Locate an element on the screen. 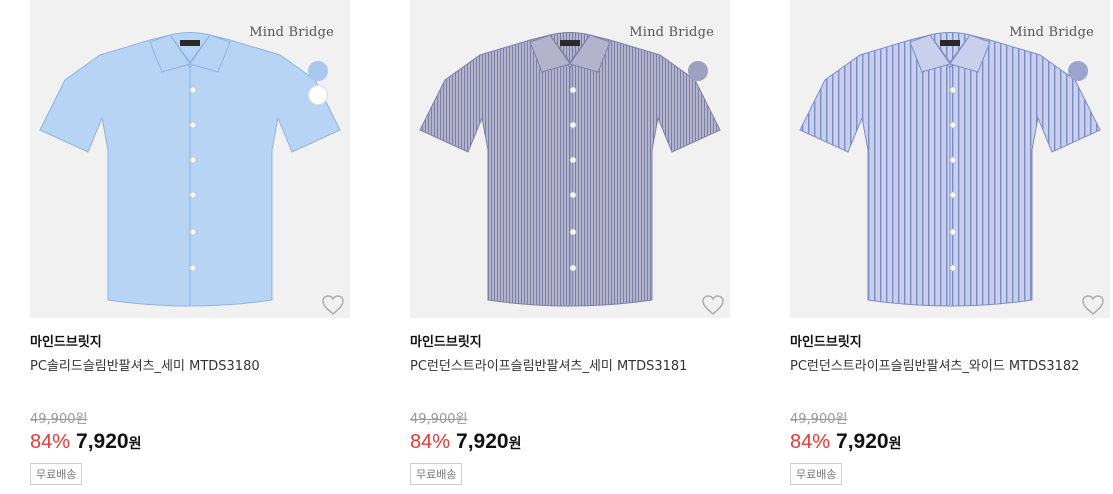 This screenshot has height=494, width=1113. product-name: PC솔리드슬림반팔셔츠_세미 MTDS3180 is located at coordinates (145, 364).